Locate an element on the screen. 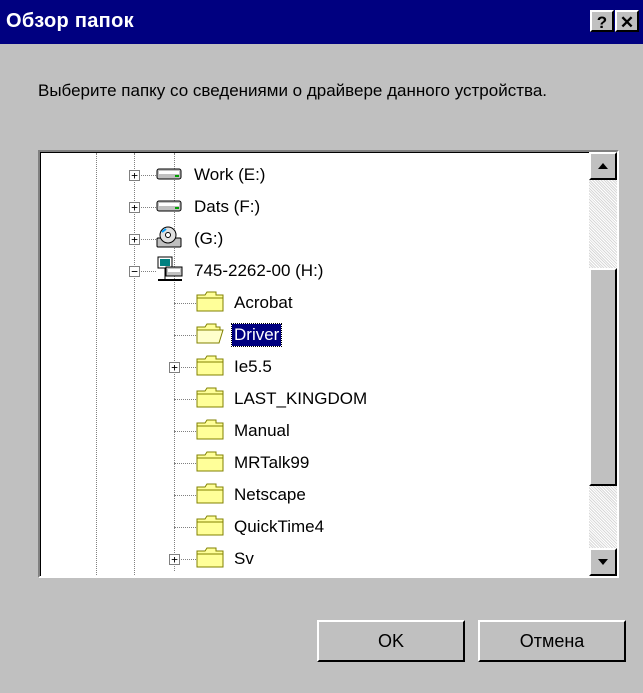 The width and height of the screenshot is (643, 693). tree-item: Acrobat is located at coordinates (245, 303).